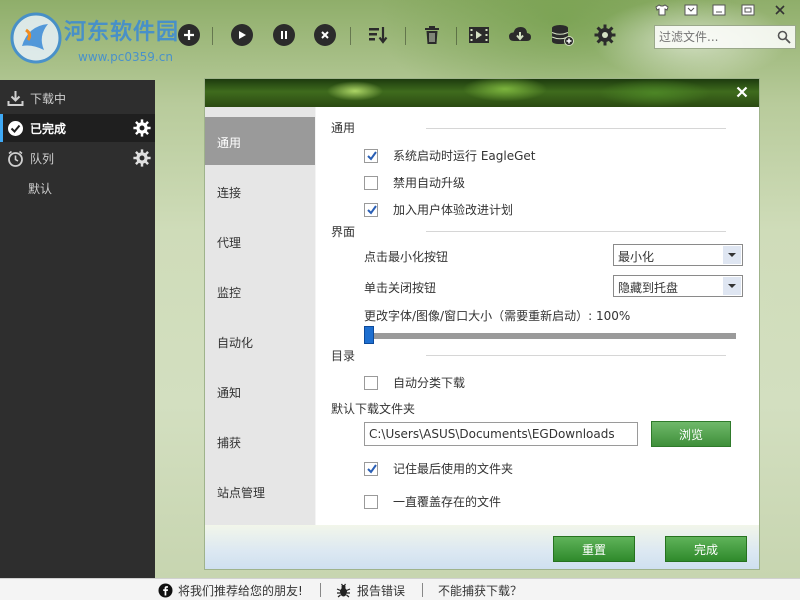 This screenshot has width=800, height=600. What do you see at coordinates (706, 549) in the screenshot?
I see `done-button: 完成` at bounding box center [706, 549].